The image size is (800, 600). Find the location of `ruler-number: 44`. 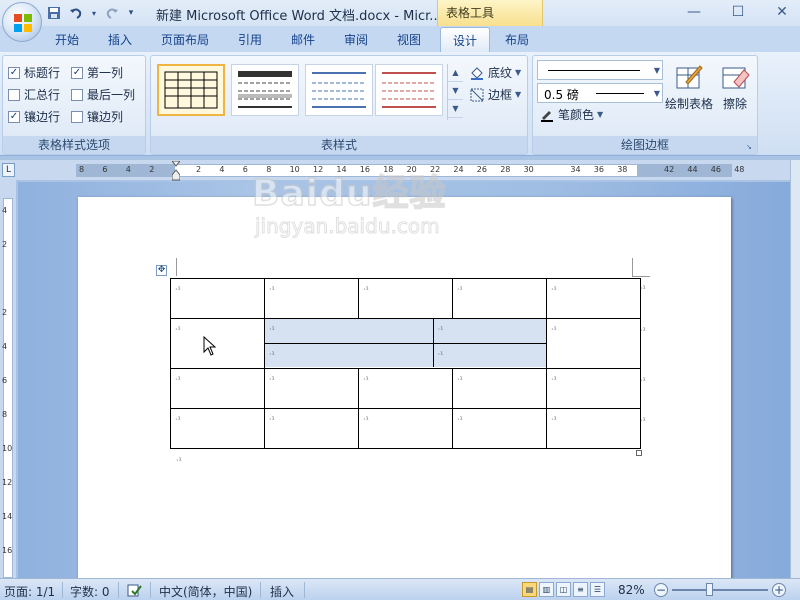

ruler-number: 44 is located at coordinates (692, 169).